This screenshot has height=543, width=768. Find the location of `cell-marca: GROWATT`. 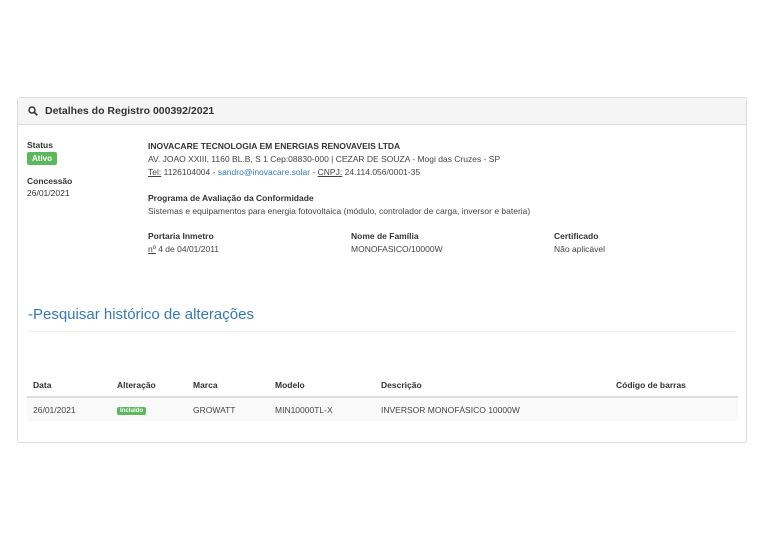

cell-marca: GROWATT is located at coordinates (228, 409).